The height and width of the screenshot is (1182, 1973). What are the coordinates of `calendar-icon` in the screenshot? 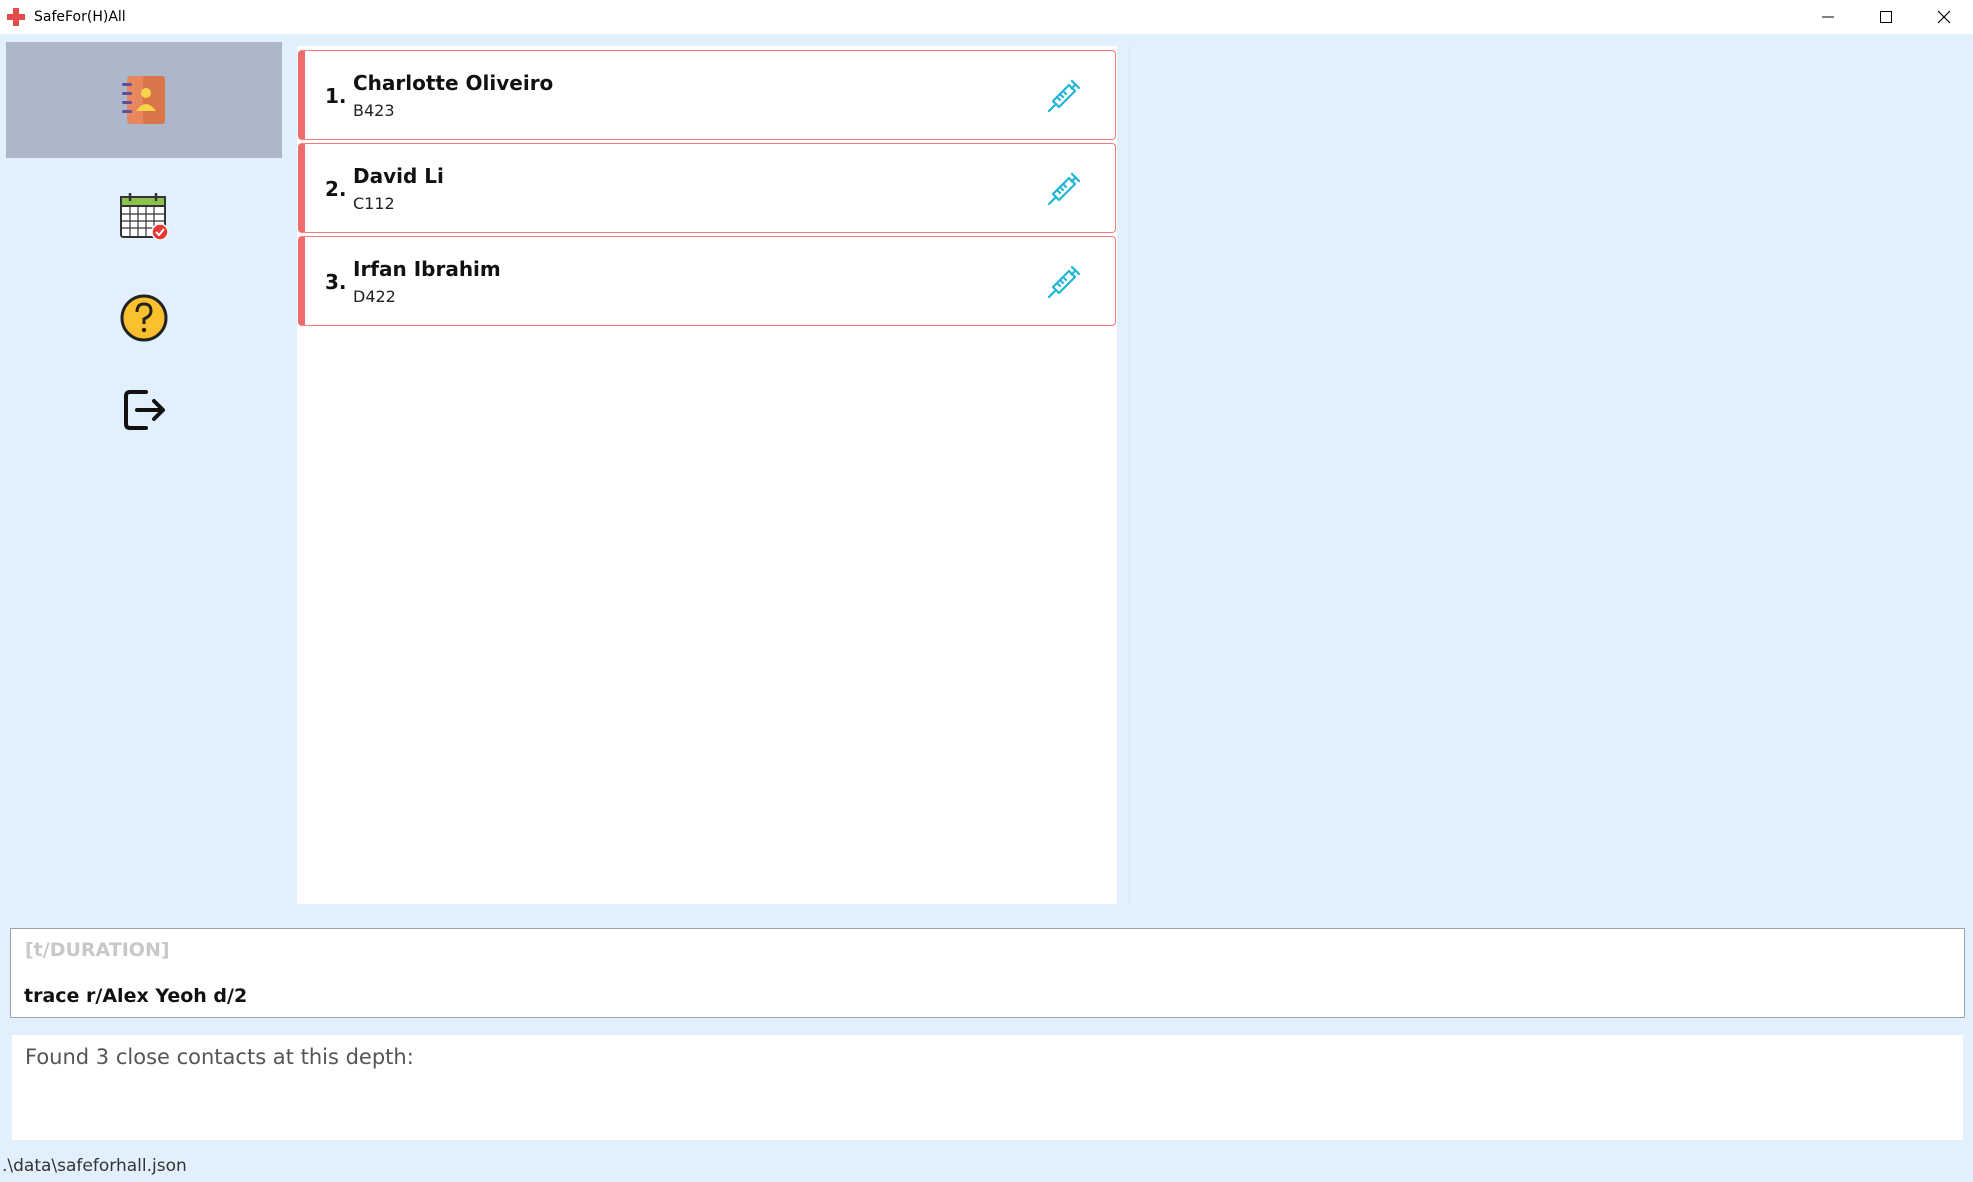 It's located at (144, 217).